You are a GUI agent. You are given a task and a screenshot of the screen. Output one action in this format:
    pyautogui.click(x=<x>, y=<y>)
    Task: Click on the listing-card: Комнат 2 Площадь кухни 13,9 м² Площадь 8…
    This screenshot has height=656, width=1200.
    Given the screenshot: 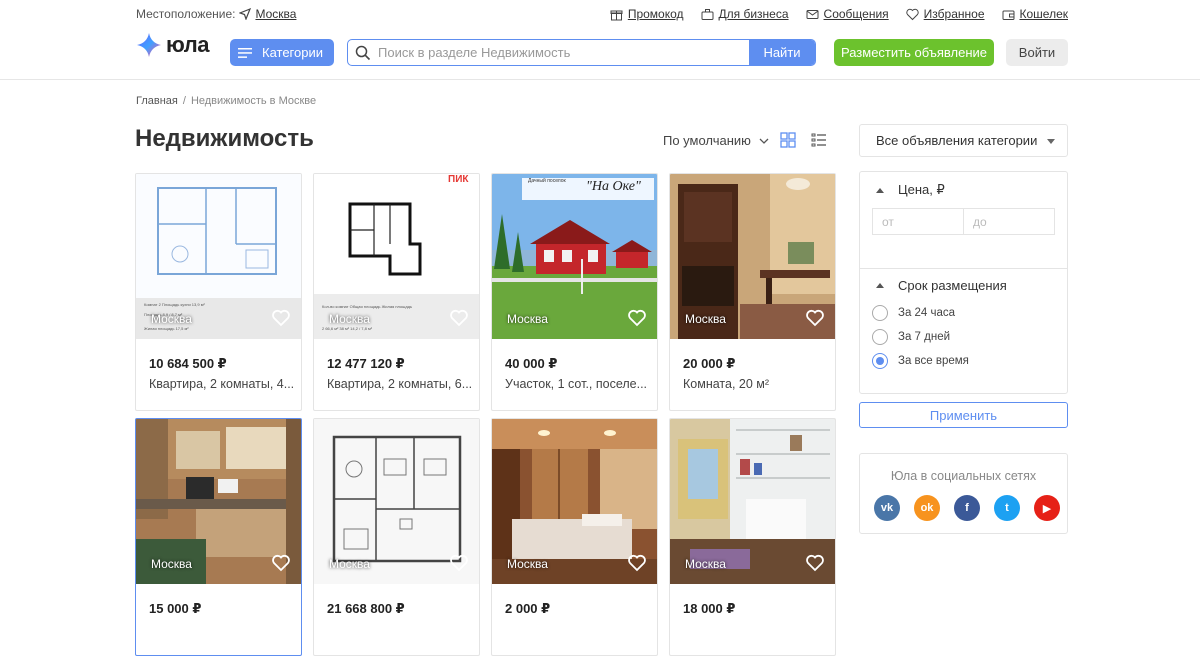 What is the action you would take?
    pyautogui.click(x=218, y=292)
    